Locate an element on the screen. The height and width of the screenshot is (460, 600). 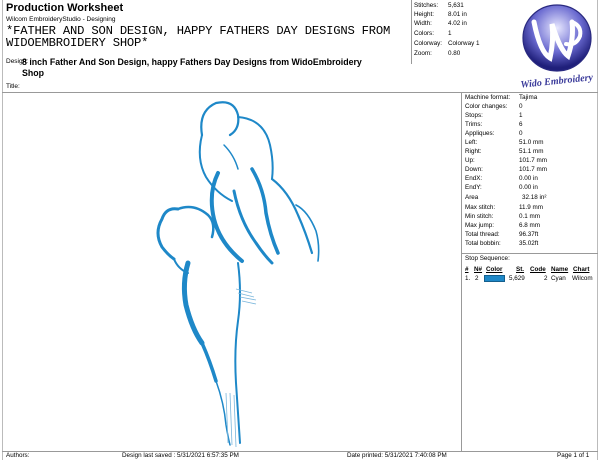
stat-key: Colorway: is located at coordinates (428, 43).